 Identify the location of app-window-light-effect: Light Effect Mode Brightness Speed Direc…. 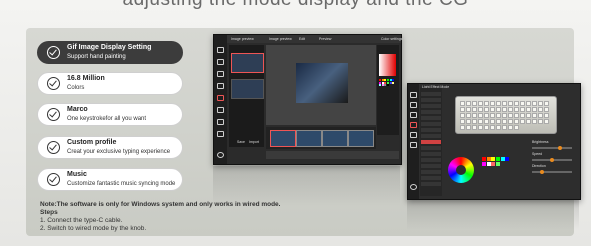
(494, 141).